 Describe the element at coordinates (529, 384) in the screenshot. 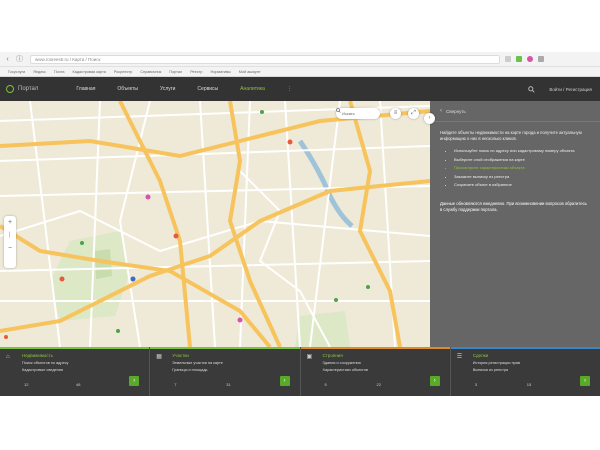

I see `card-stat: 15` at that location.